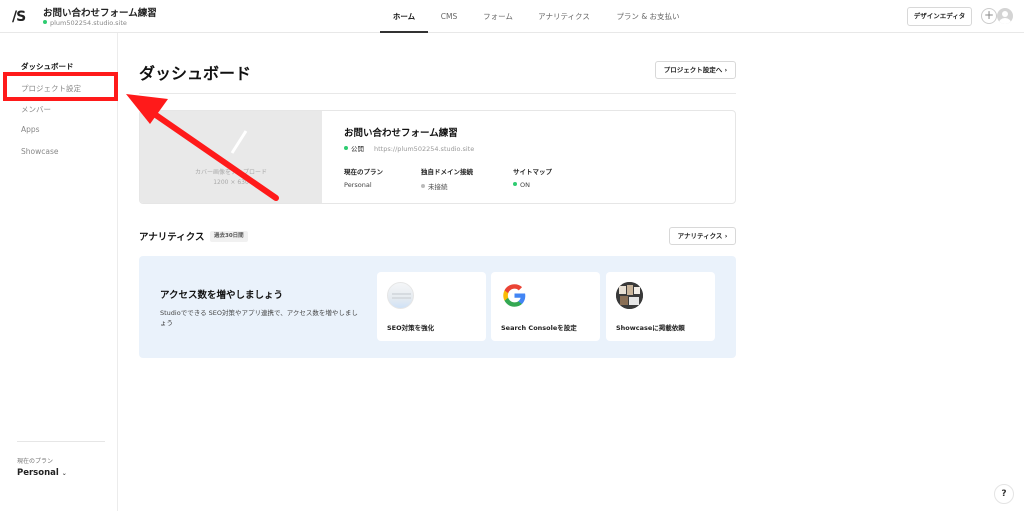 The width and height of the screenshot is (1024, 511). Describe the element at coordinates (47, 66) in the screenshot. I see `sidebar-item-dashboard: ダッシュボード` at that location.